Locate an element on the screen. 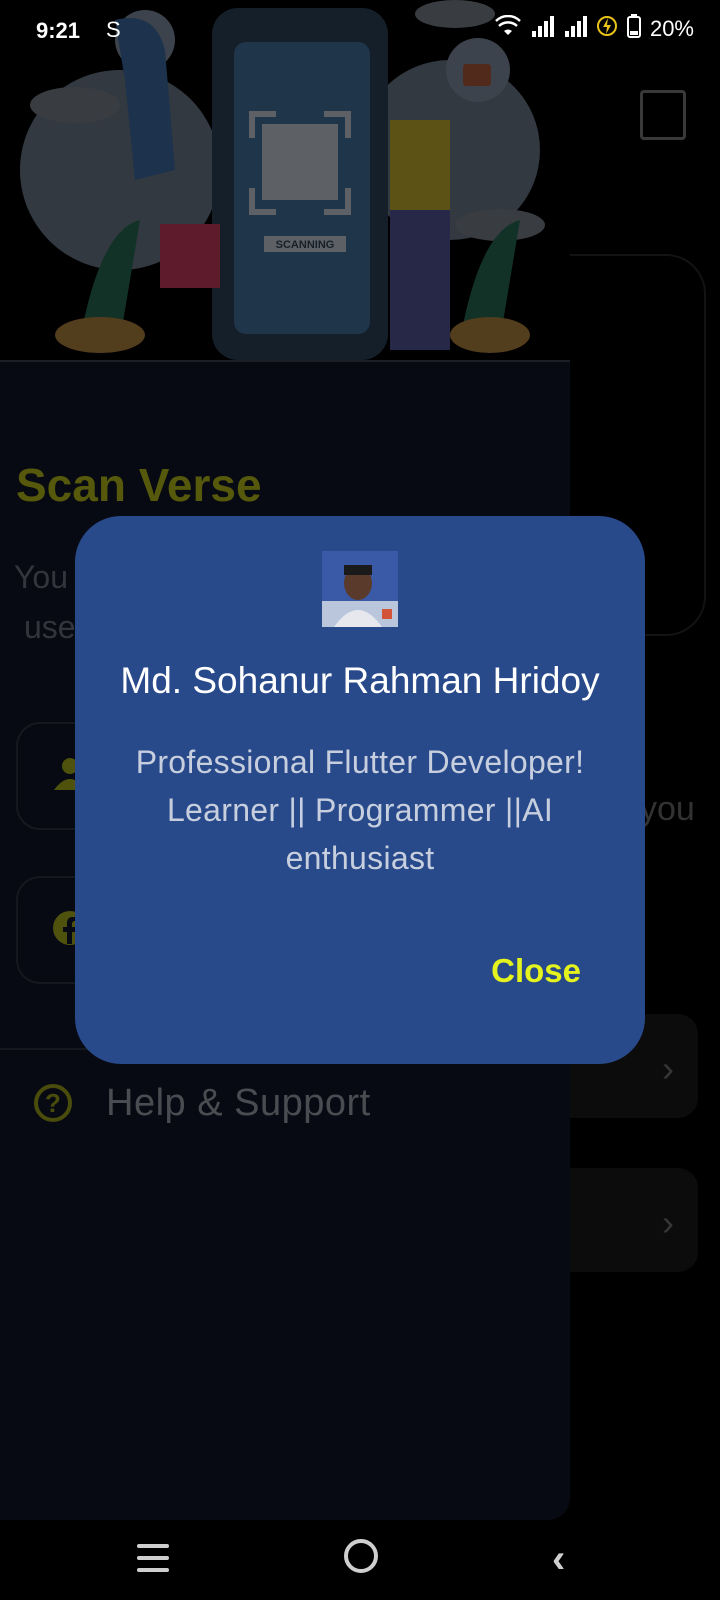 The image size is (720, 1600). home-icon is located at coordinates (361, 1556).